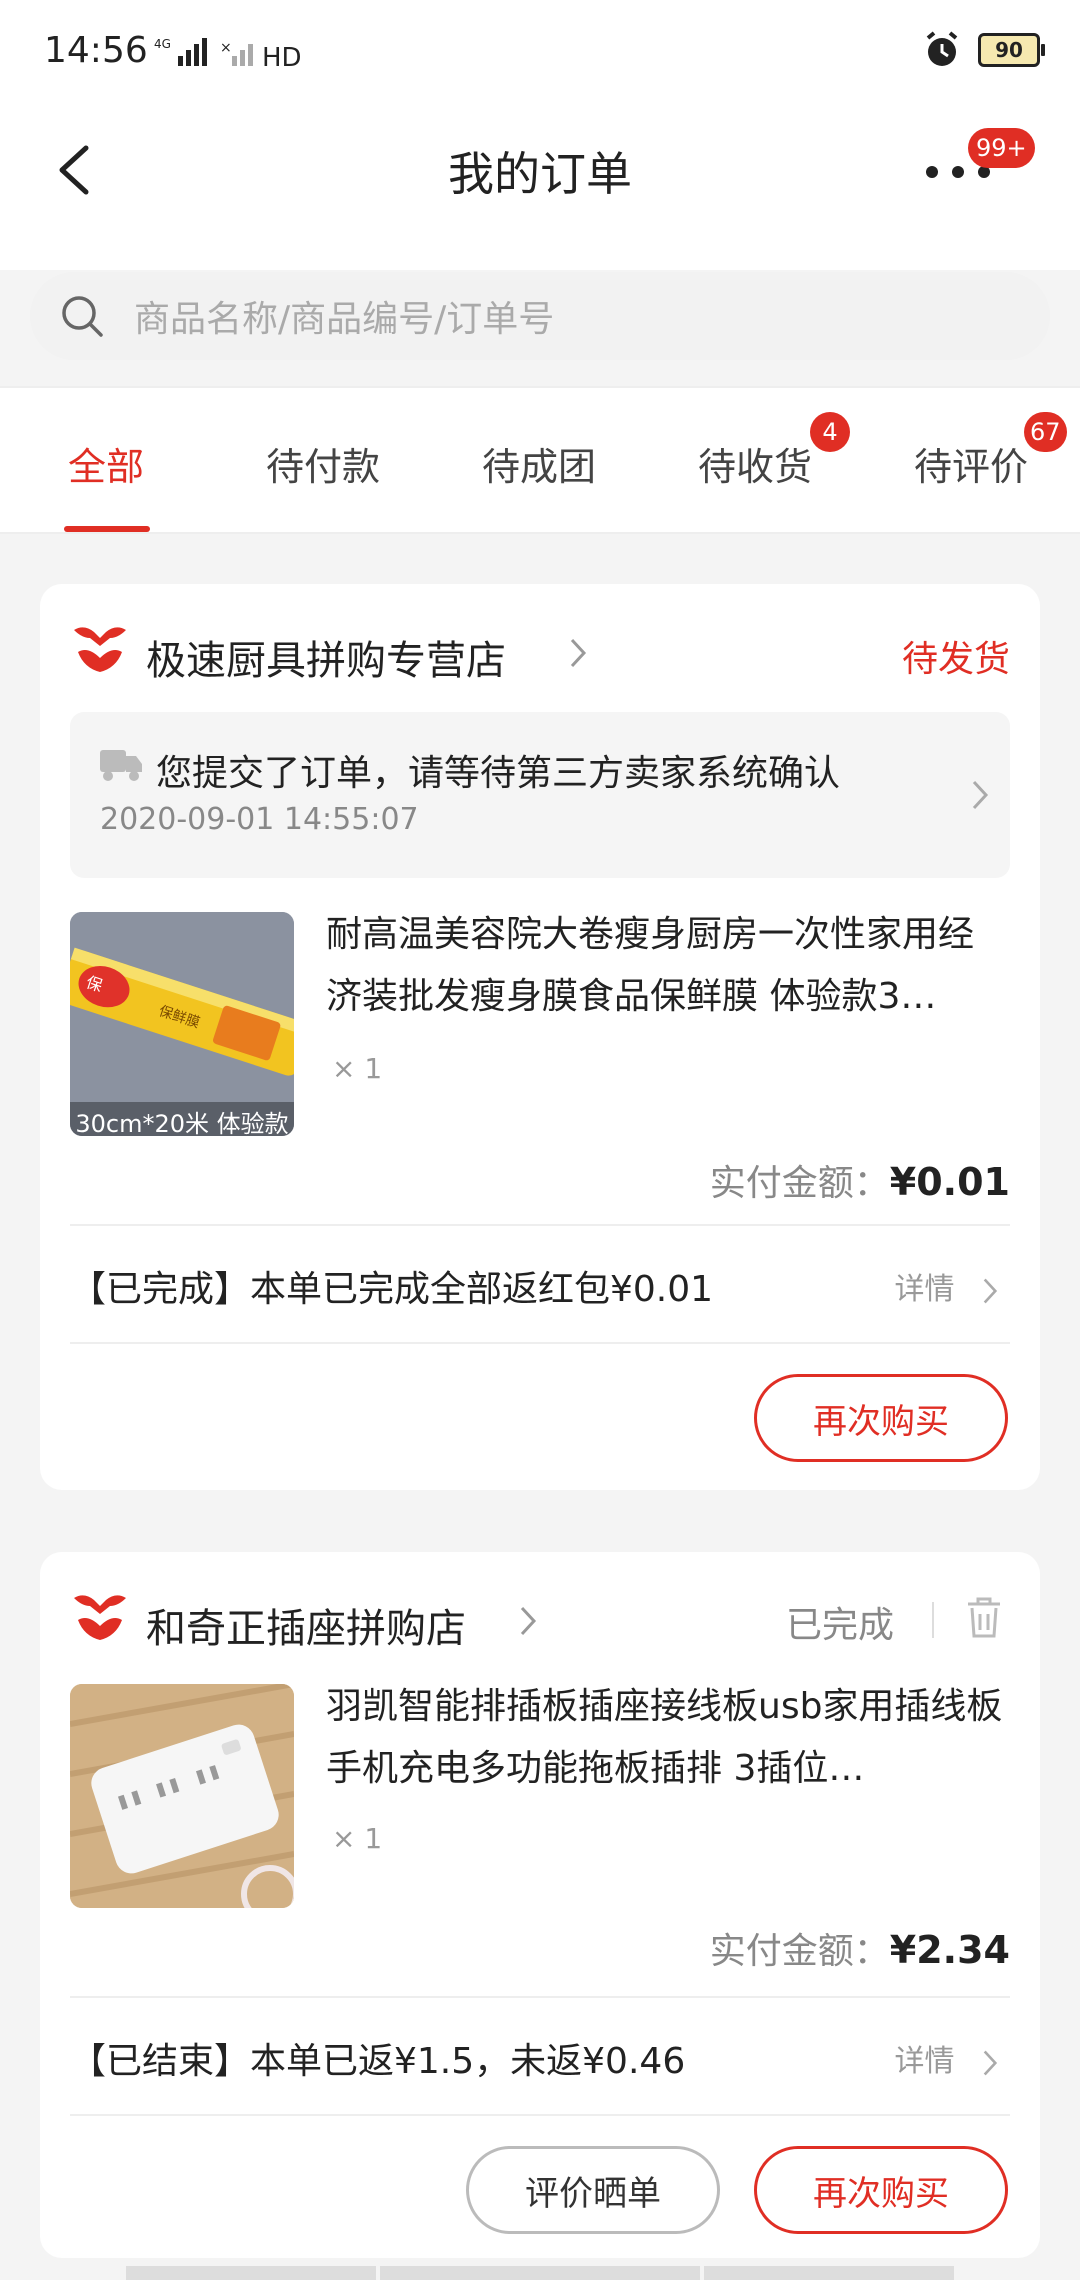  I want to click on product-thumbnail, so click(182, 1796).